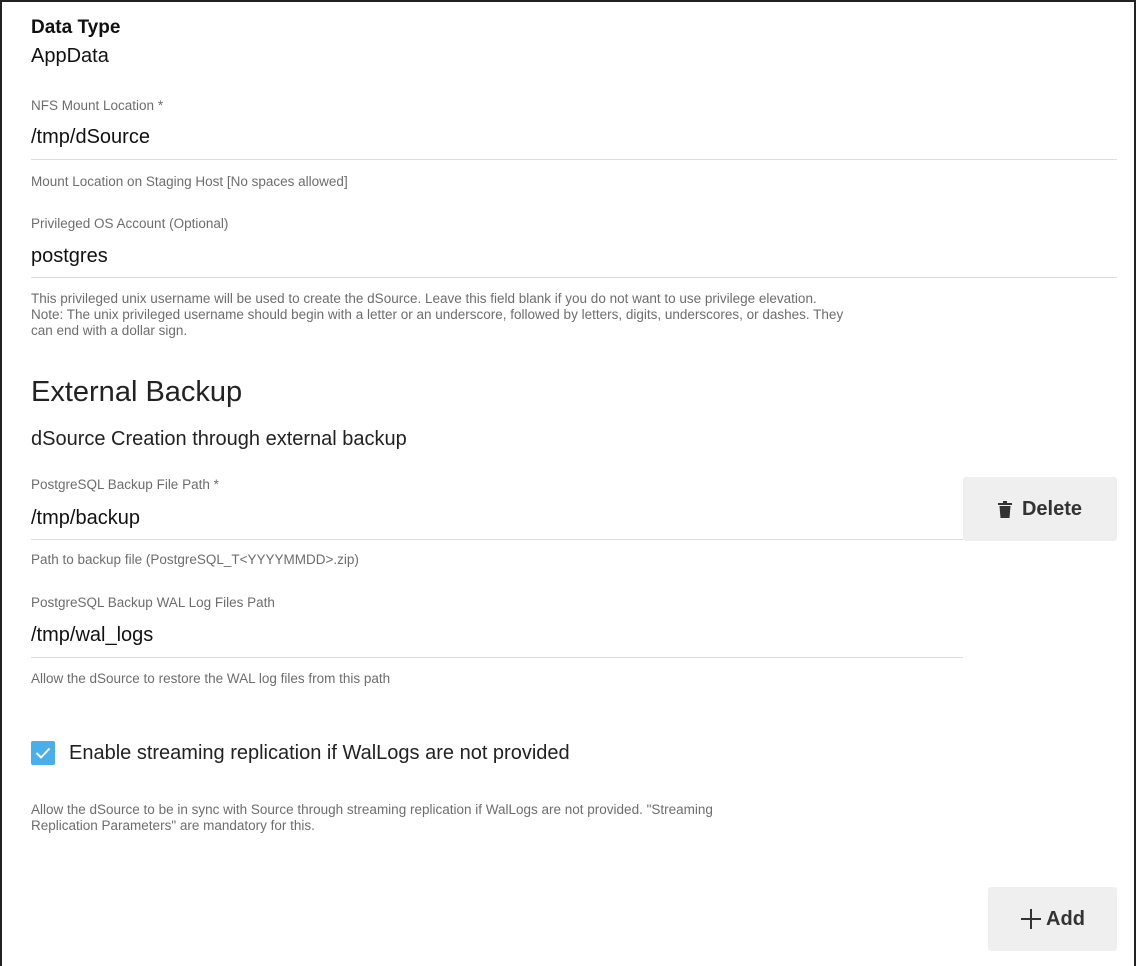 This screenshot has width=1138, height=966. What do you see at coordinates (76, 27) in the screenshot?
I see `data-type-label: Data Type` at bounding box center [76, 27].